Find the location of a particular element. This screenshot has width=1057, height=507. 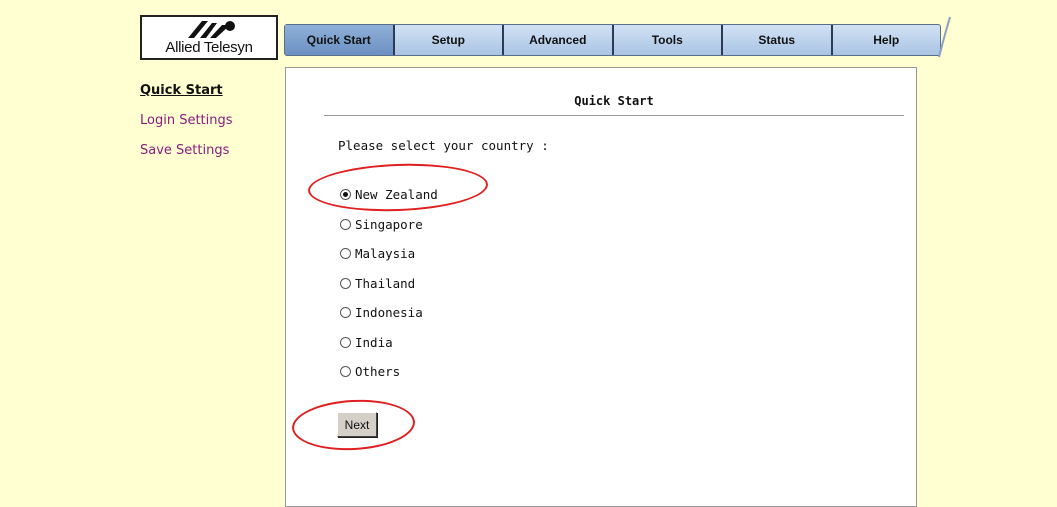

title-divider is located at coordinates (614, 115).